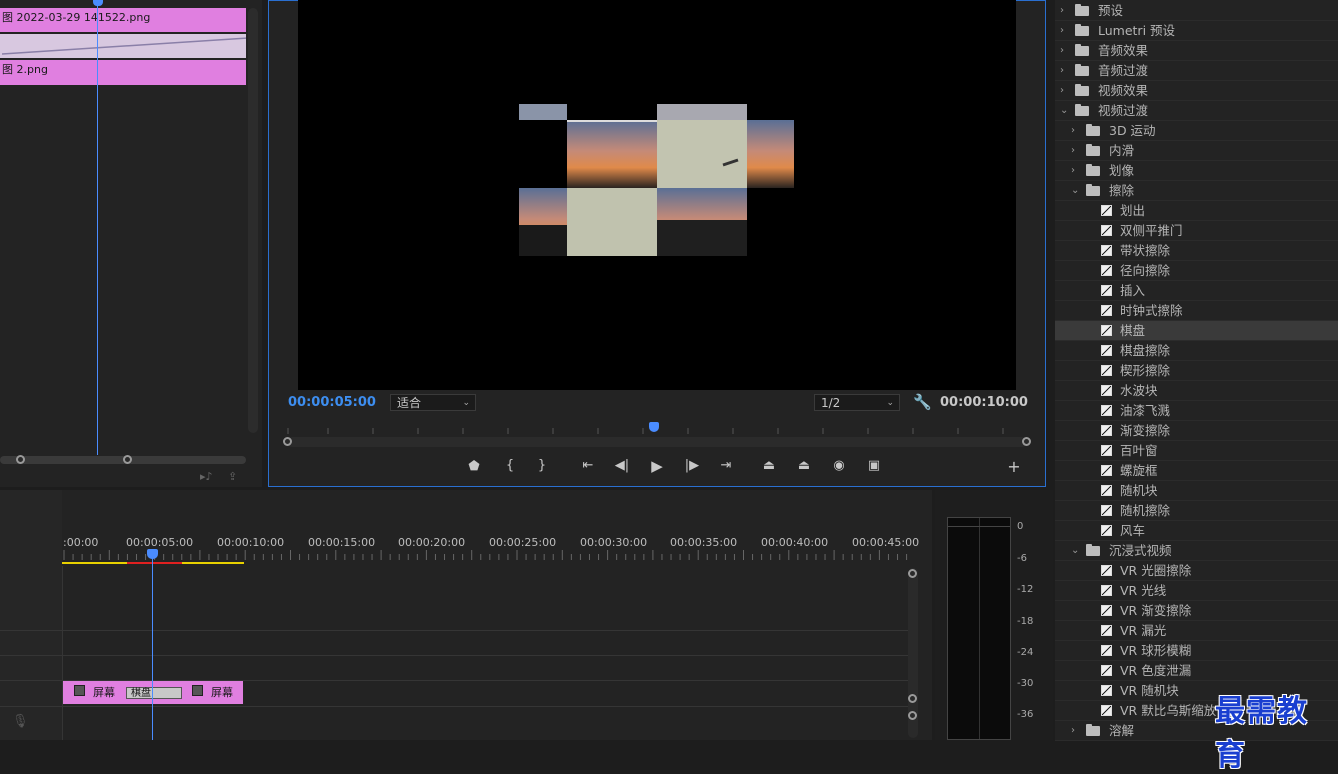  I want to click on effect-item: 水波块, so click(1196, 391).